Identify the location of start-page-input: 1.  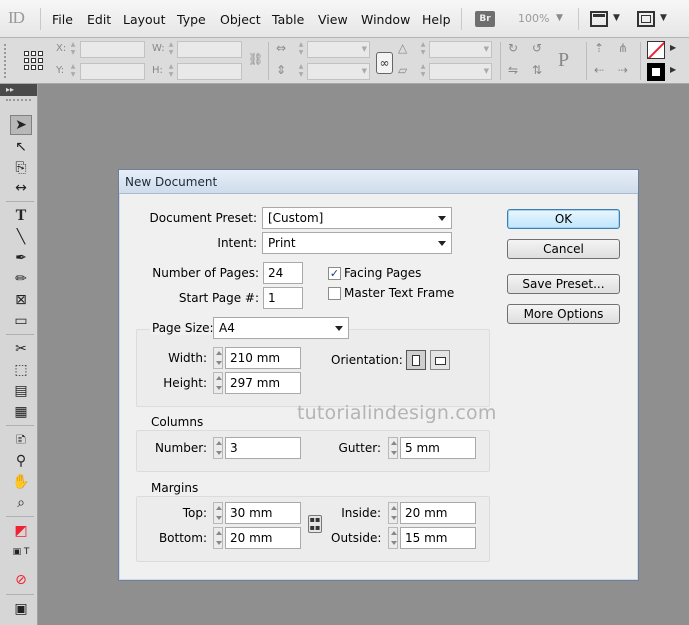
(283, 298).